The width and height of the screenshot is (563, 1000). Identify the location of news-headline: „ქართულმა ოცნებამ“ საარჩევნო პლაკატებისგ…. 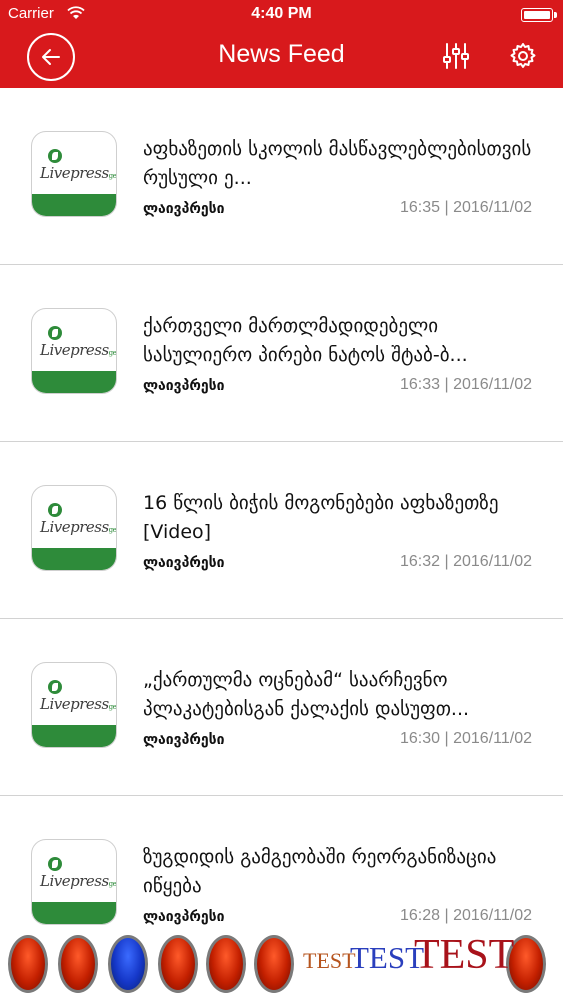
(306, 694).